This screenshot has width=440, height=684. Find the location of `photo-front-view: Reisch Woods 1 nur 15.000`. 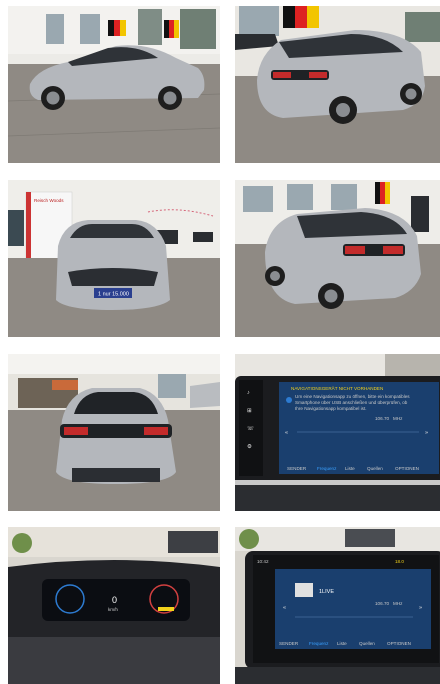

photo-front-view: Reisch Woods 1 nur 15.000 is located at coordinates (114, 258).